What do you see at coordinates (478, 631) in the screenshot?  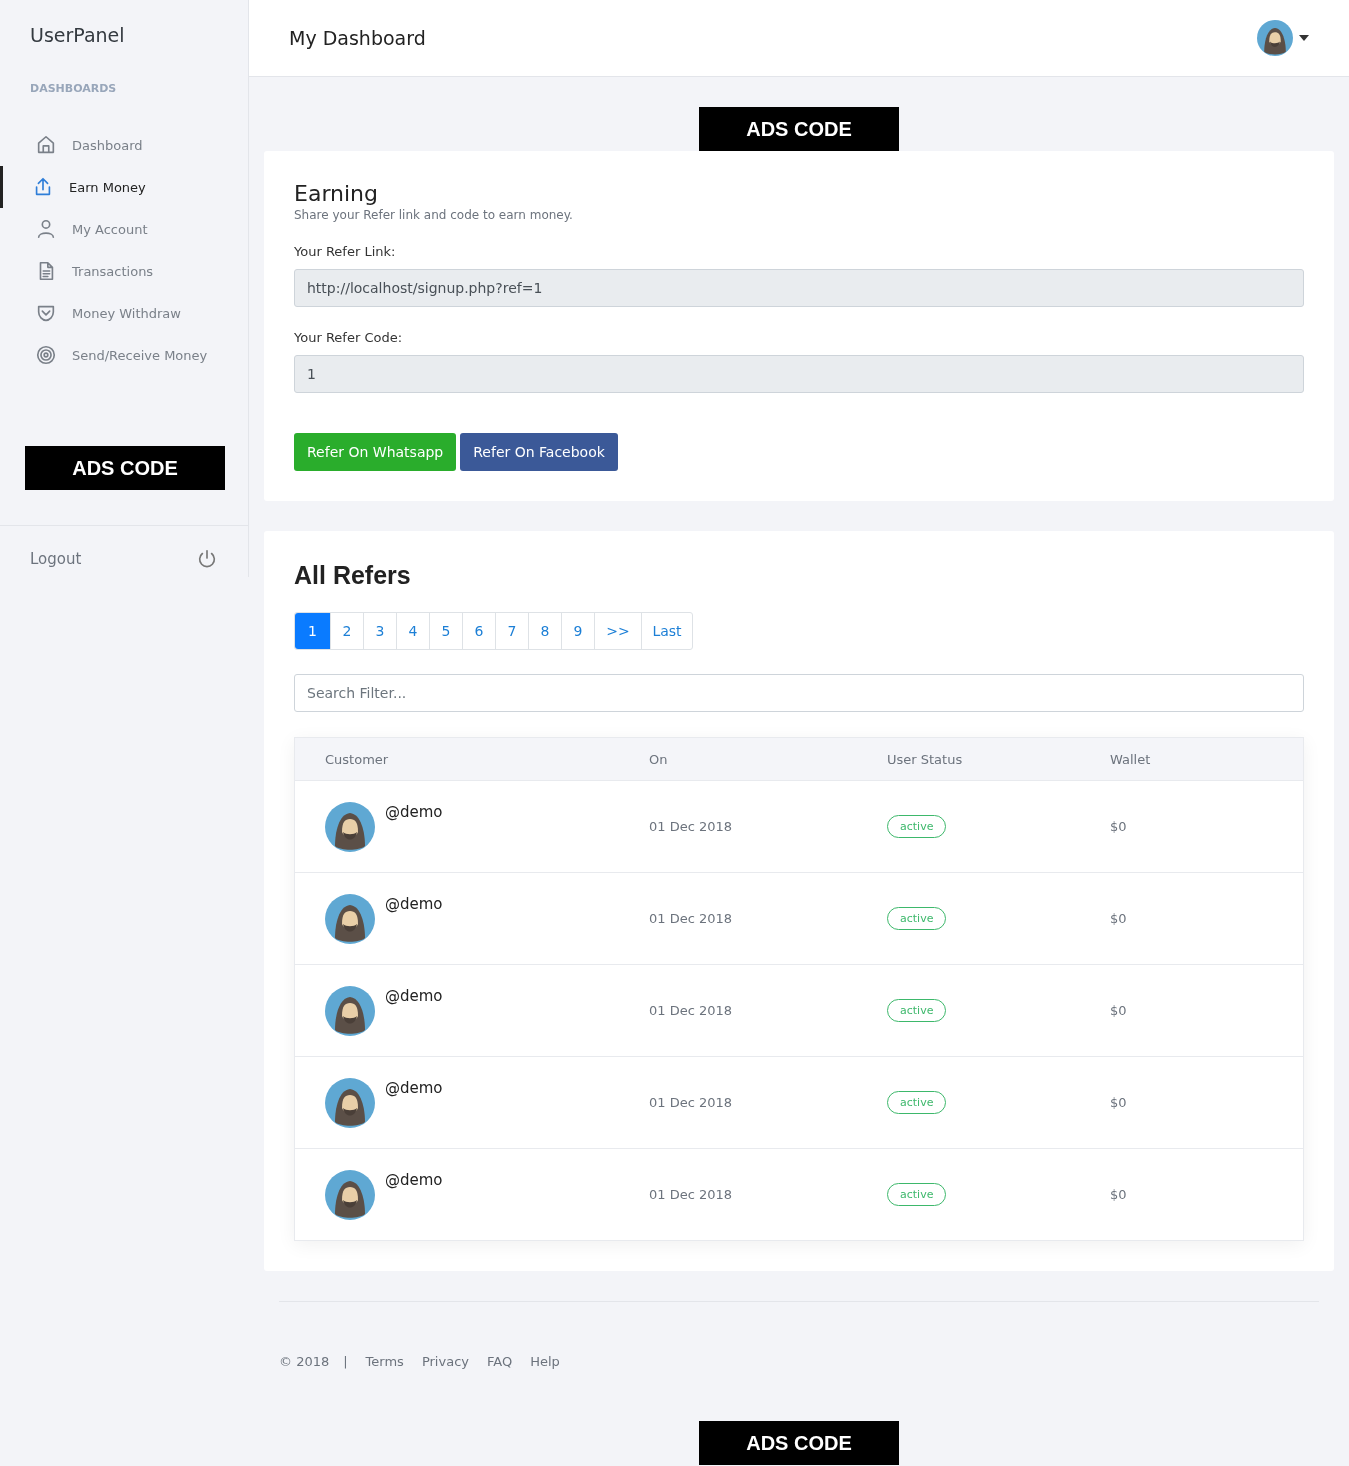 I see `page-link: 6` at bounding box center [478, 631].